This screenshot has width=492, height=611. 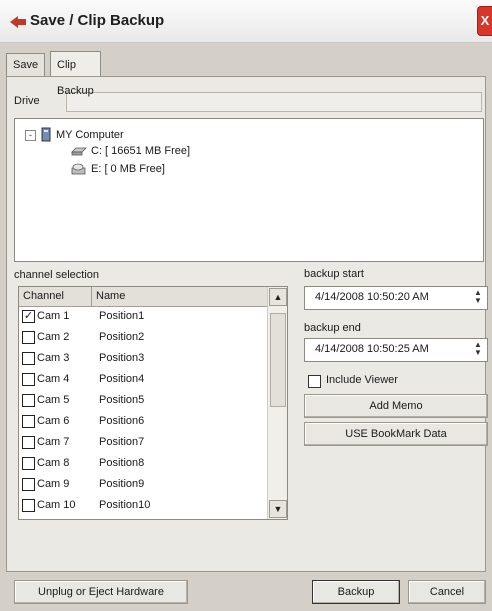 I want to click on column-header-channel: Channel, so click(x=55, y=296).